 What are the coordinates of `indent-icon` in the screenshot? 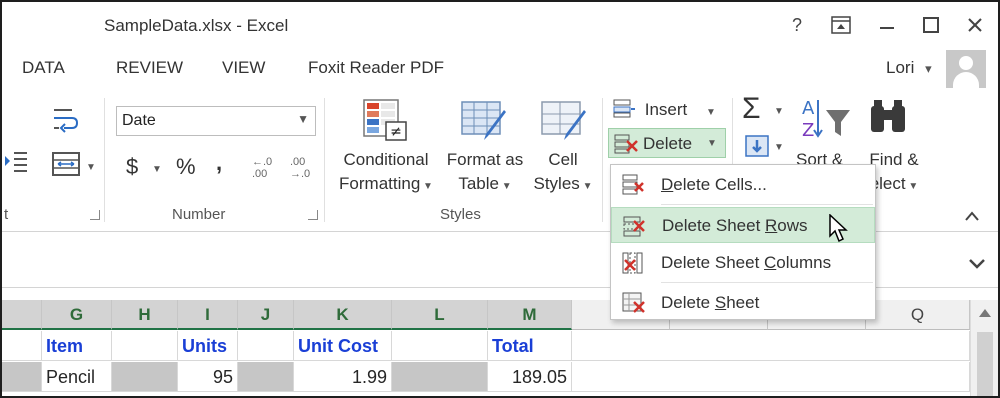 It's located at (16, 161).